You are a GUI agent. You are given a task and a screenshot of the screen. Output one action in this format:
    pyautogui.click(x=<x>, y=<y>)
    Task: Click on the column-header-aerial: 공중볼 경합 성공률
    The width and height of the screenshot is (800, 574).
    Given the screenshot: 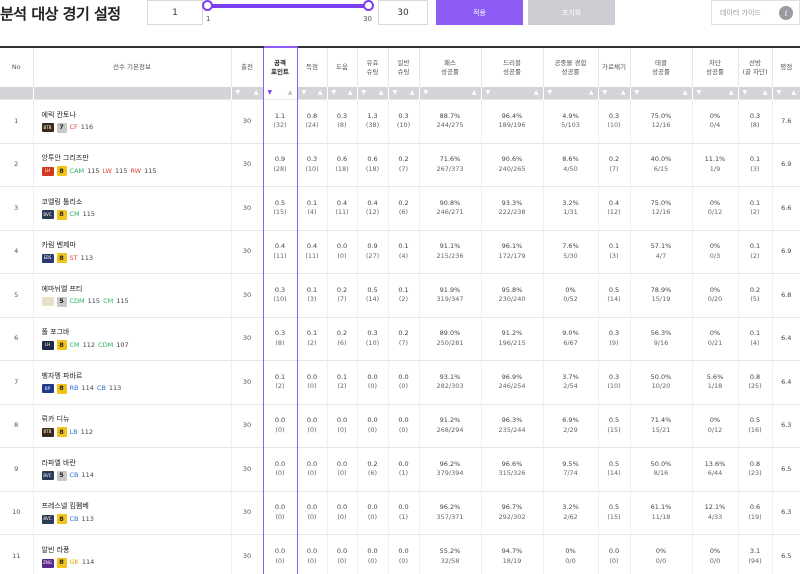 What is the action you would take?
    pyautogui.click(x=570, y=66)
    